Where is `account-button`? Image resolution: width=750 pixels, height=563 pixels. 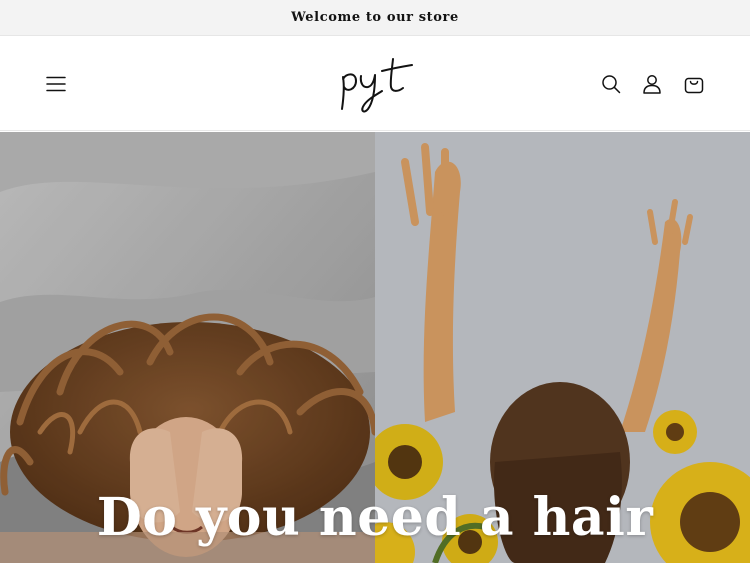 account-button is located at coordinates (652, 84).